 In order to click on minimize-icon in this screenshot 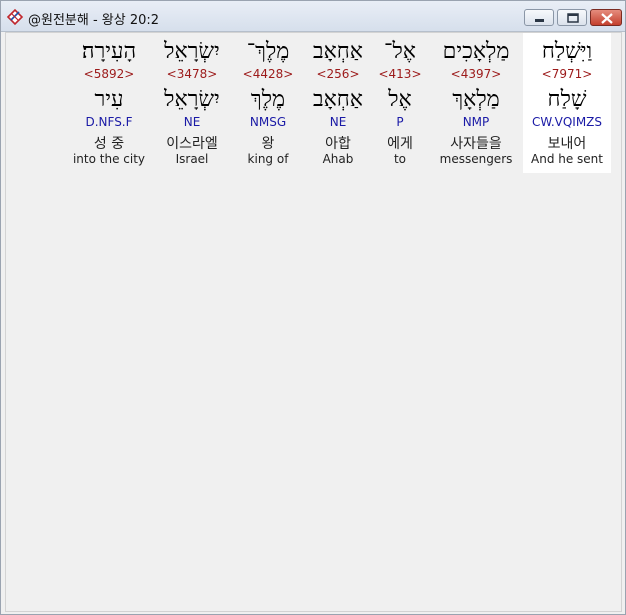, I will do `click(539, 20)`.